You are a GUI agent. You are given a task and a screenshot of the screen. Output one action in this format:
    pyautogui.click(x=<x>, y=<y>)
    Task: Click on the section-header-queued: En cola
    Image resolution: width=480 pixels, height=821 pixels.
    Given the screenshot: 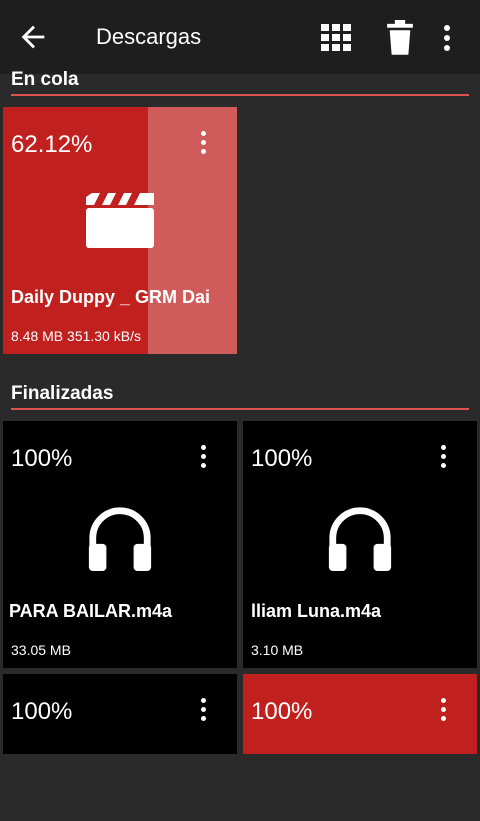 What is the action you would take?
    pyautogui.click(x=240, y=79)
    